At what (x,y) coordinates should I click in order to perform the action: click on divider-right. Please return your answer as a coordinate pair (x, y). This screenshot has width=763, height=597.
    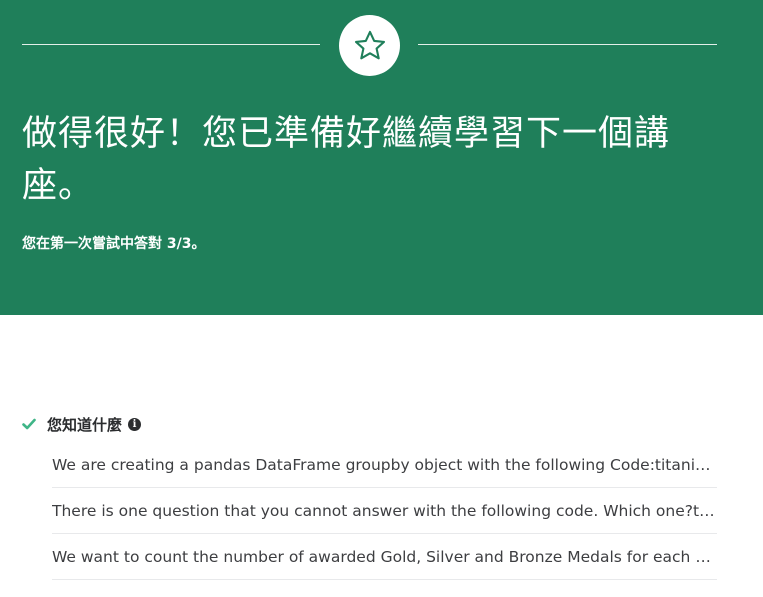
    Looking at the image, I should click on (567, 44).